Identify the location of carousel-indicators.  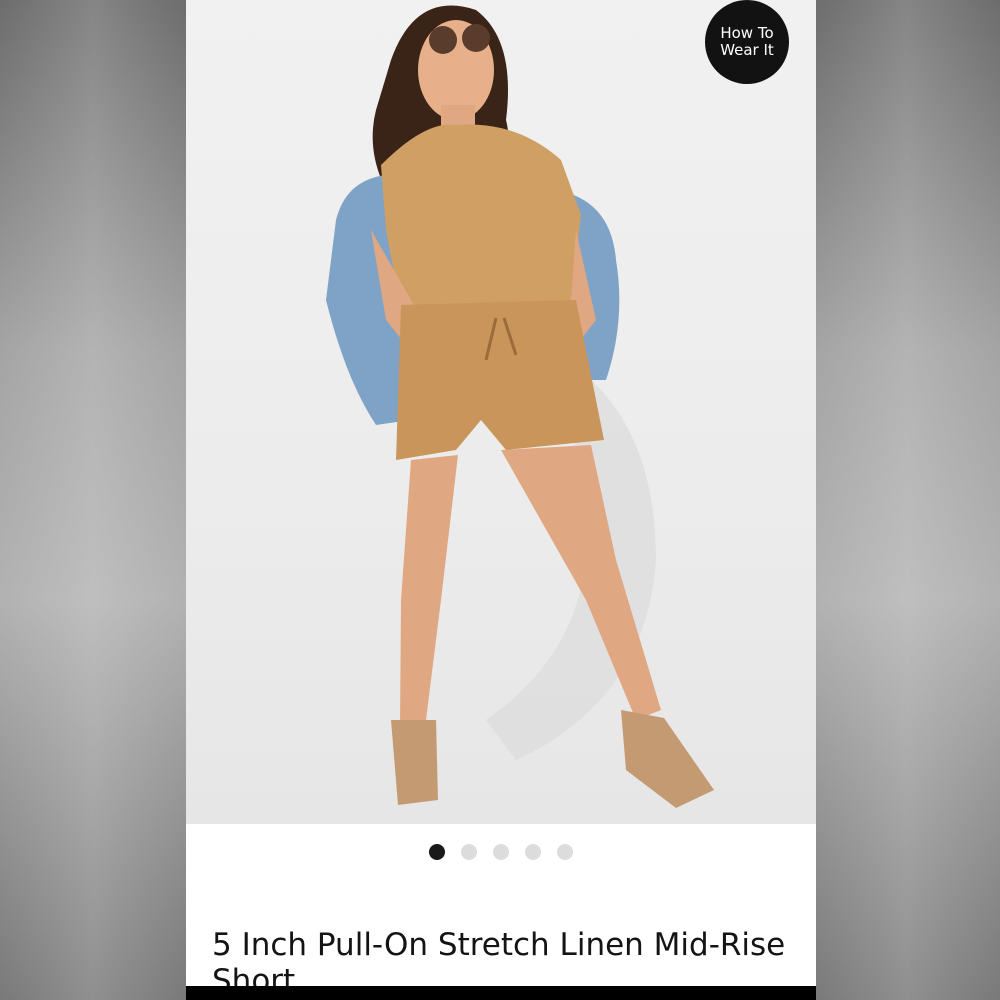
(501, 852).